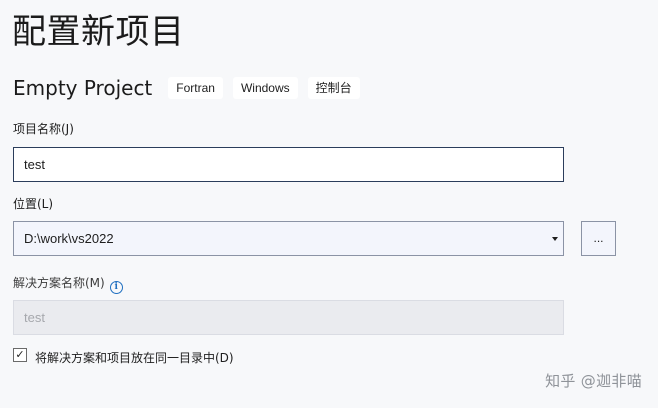 This screenshot has height=408, width=658. What do you see at coordinates (59, 283) in the screenshot?
I see `solution-name-label: 解决方案名称(M)` at bounding box center [59, 283].